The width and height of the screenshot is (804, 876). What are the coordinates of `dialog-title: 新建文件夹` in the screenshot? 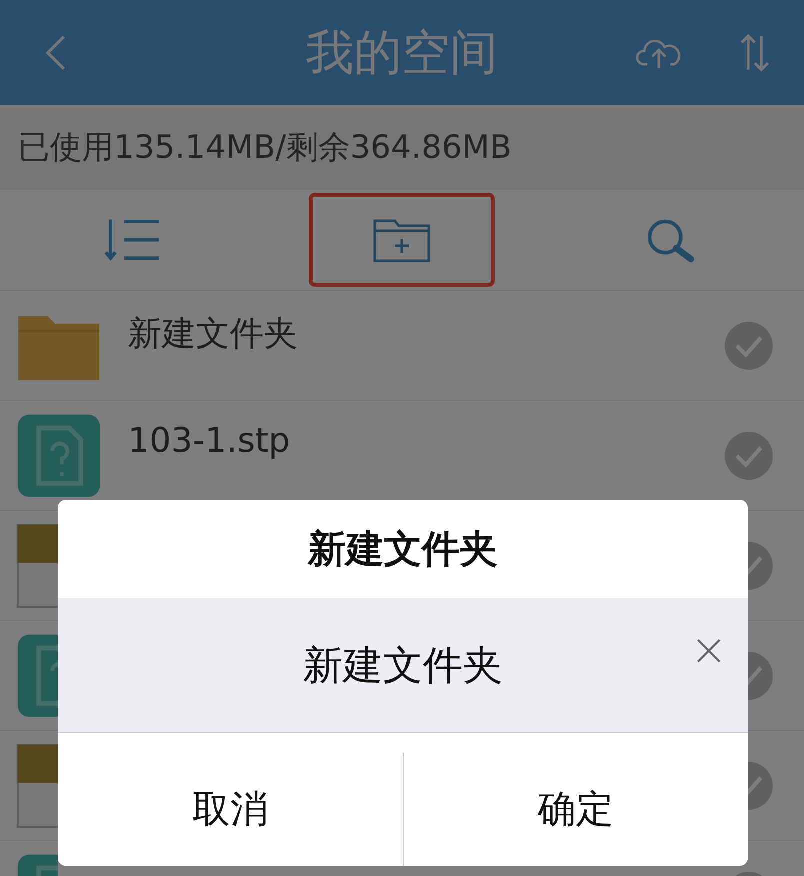 It's located at (402, 549).